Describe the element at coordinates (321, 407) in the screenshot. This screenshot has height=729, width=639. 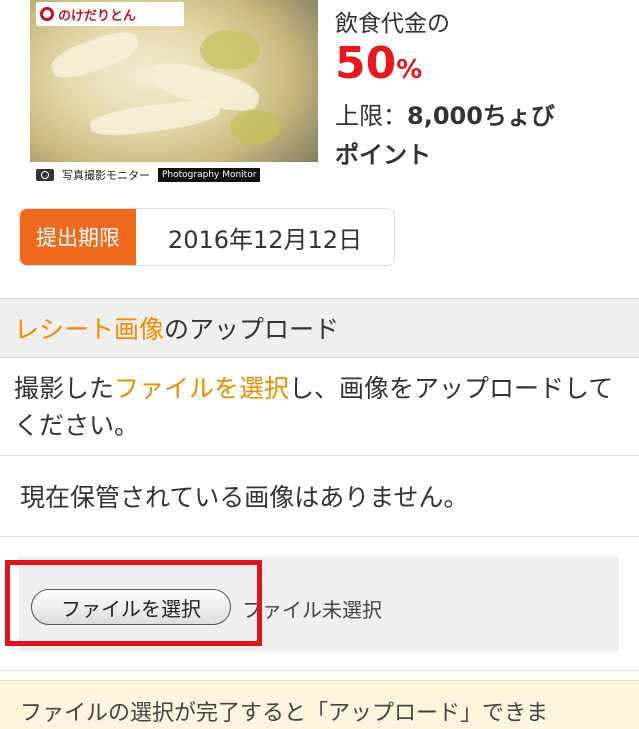
I see `upload-instructions: 撮影したファイルを選択し、画像をアップロードしてください。` at that location.